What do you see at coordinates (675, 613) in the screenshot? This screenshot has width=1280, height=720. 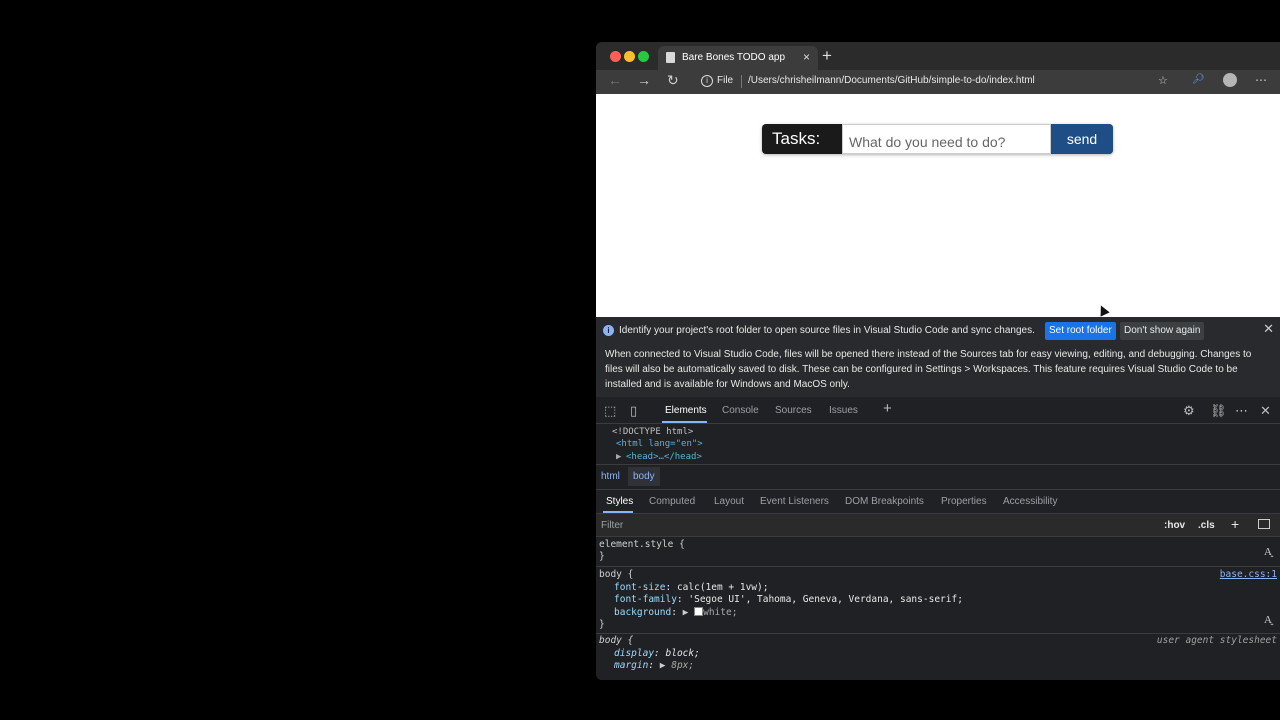 I see `css-declaration: background: ▶ white;` at bounding box center [675, 613].